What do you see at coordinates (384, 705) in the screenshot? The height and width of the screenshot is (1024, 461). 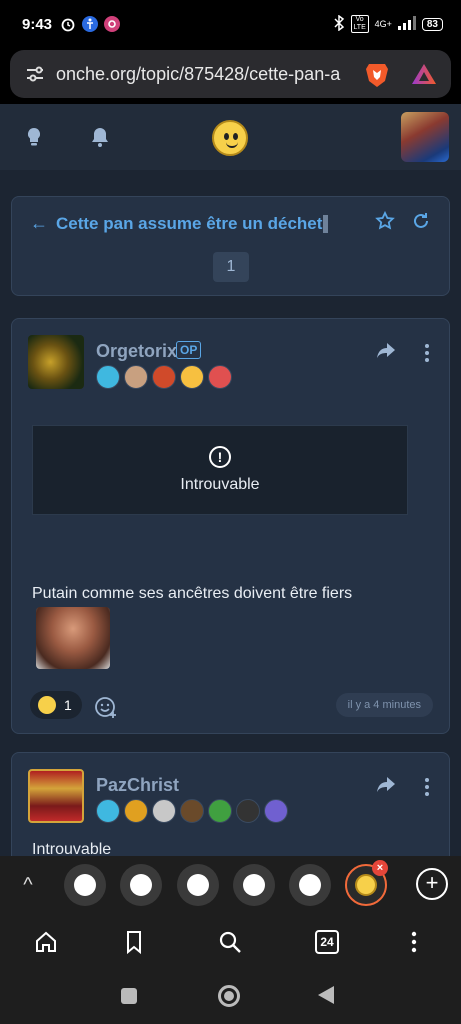 I see `post-timestamp: il y a 4 minutes` at bounding box center [384, 705].